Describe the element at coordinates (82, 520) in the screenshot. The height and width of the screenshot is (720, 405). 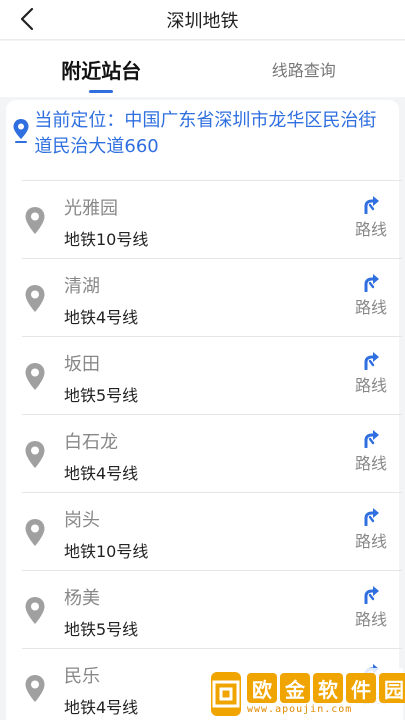
I see `station-name: 岗头` at that location.